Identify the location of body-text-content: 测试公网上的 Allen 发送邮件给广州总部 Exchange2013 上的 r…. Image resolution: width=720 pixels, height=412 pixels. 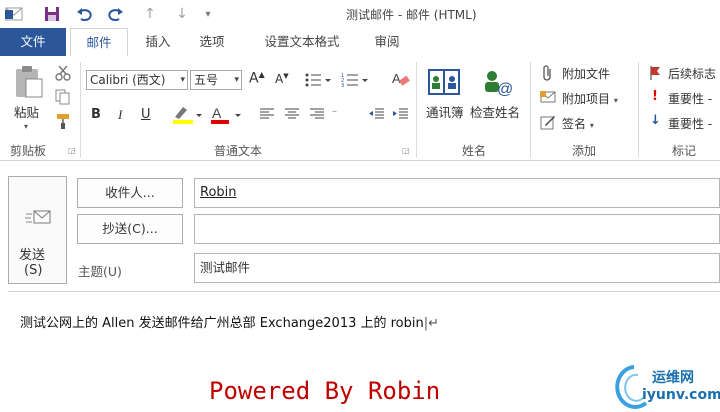
(222, 323).